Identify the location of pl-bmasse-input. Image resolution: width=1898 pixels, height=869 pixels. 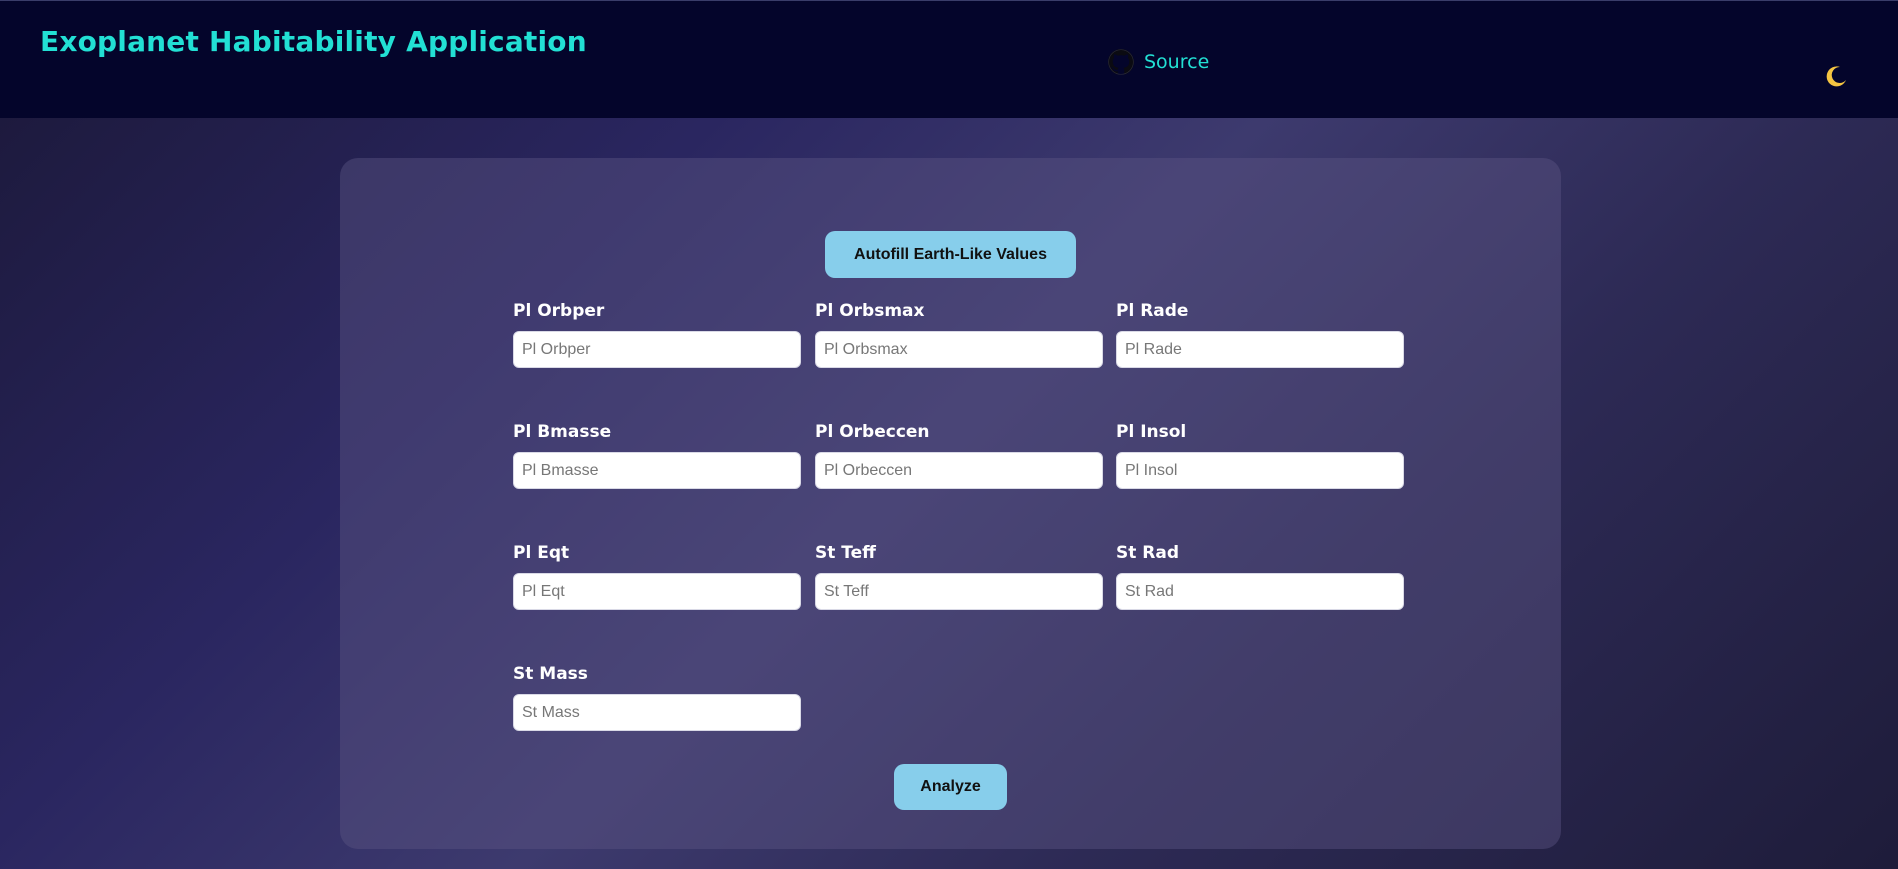
(657, 470).